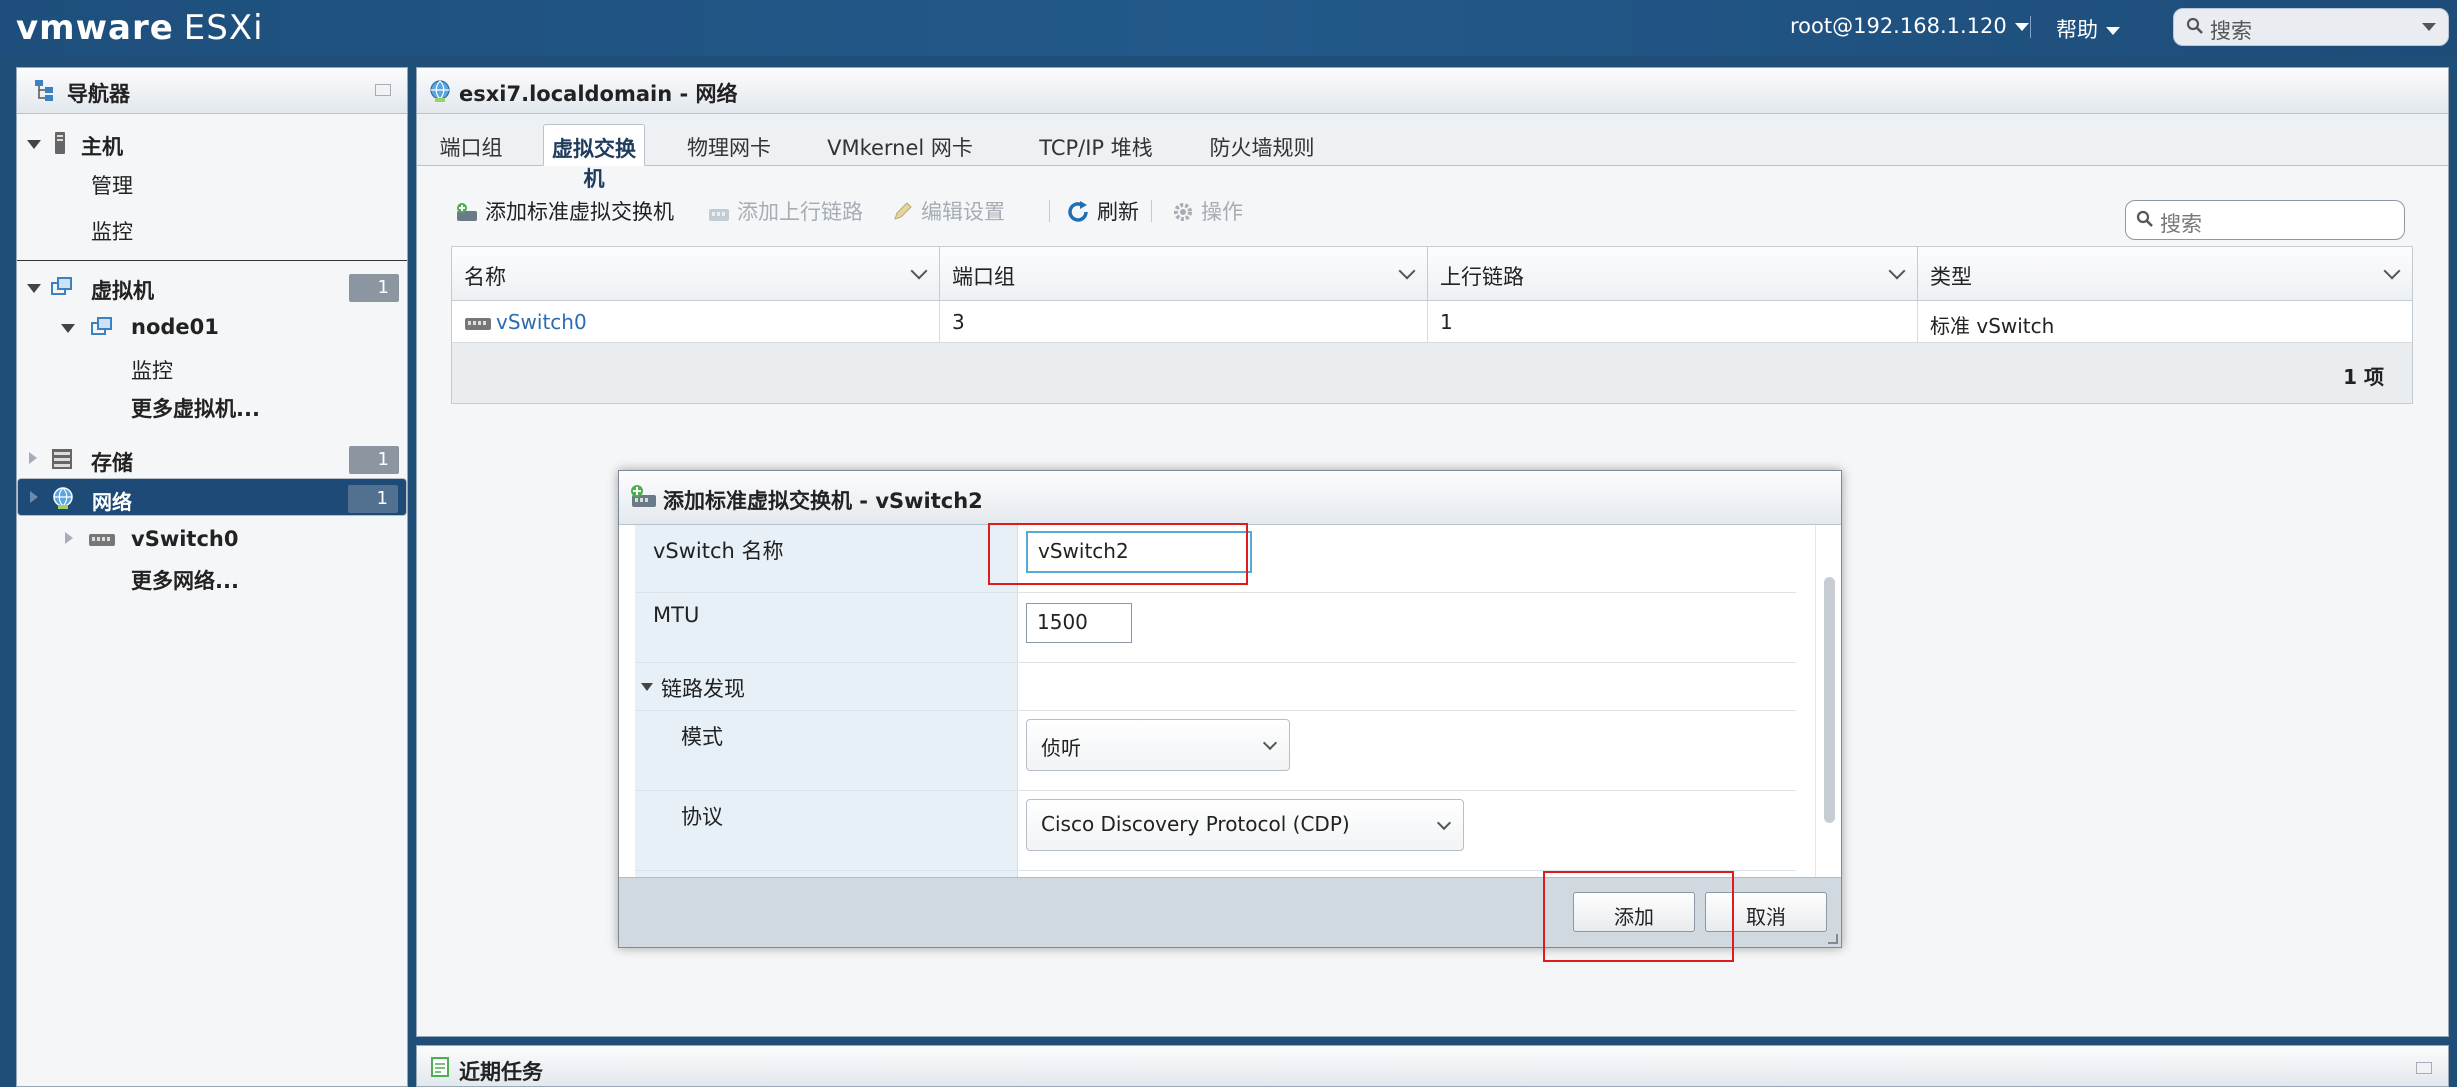 This screenshot has width=2457, height=1087. I want to click on search-icon, so click(2144, 218).